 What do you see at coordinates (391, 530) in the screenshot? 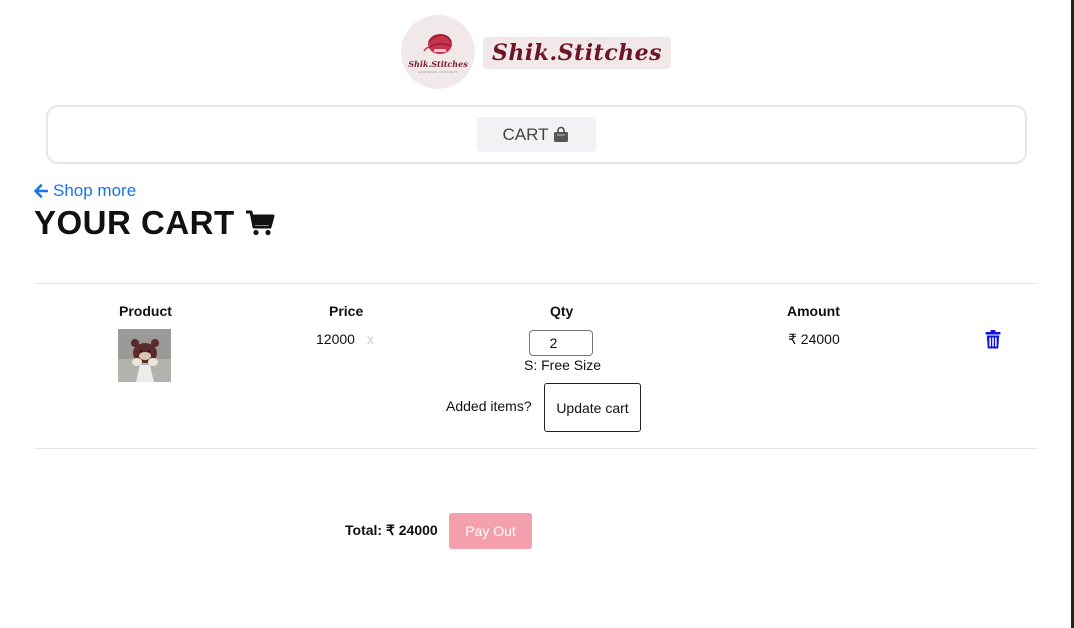
I see `cart-total: Total: ₹ 24000` at bounding box center [391, 530].